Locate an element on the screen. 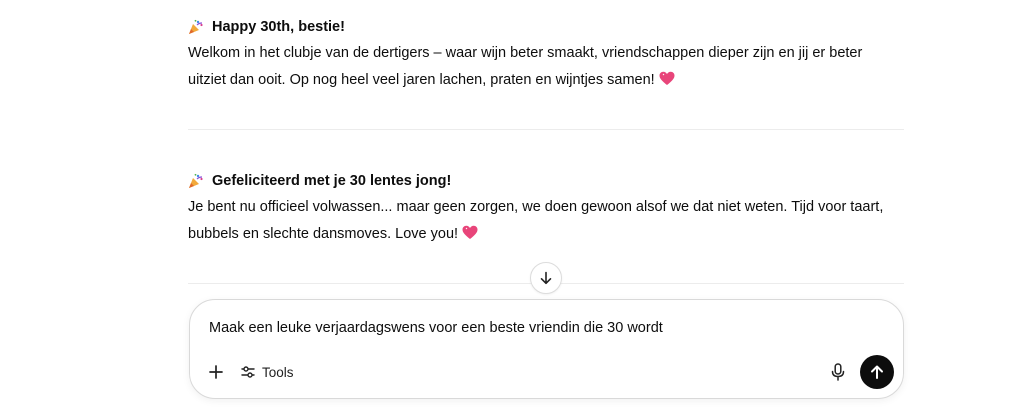 This screenshot has width=1024, height=407. message-divider is located at coordinates (546, 129).